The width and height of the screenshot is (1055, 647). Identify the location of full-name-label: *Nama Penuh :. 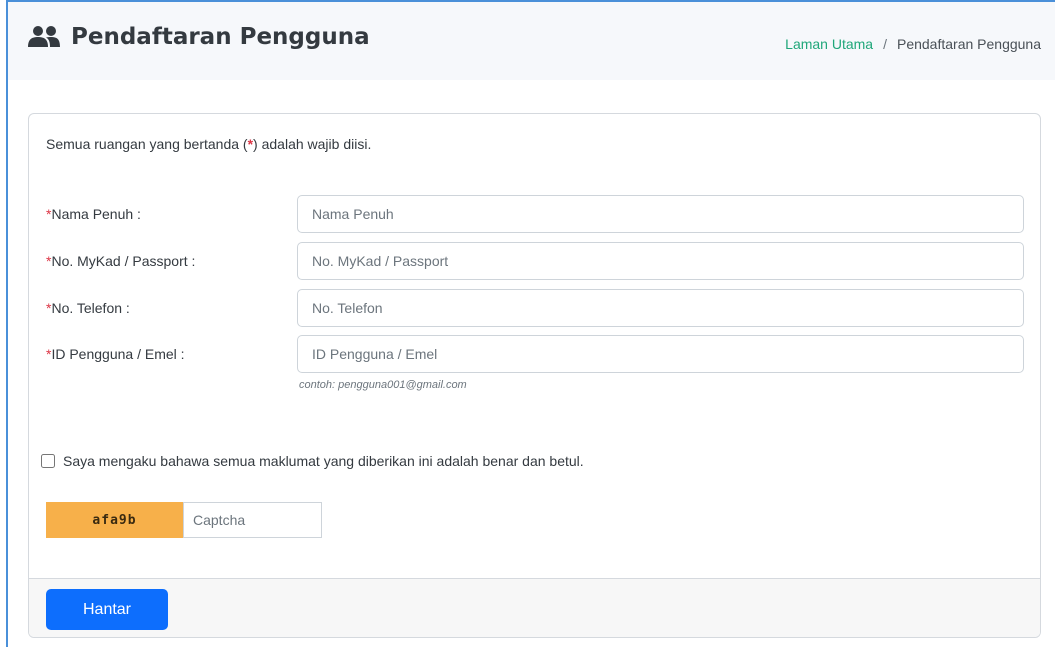
(93, 214).